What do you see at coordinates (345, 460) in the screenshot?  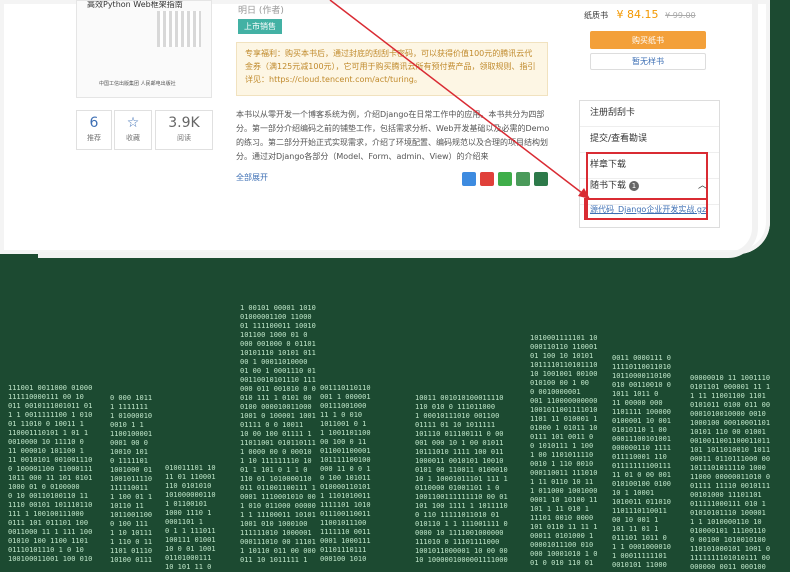 I see `binary-text: 101111100100` at bounding box center [345, 460].